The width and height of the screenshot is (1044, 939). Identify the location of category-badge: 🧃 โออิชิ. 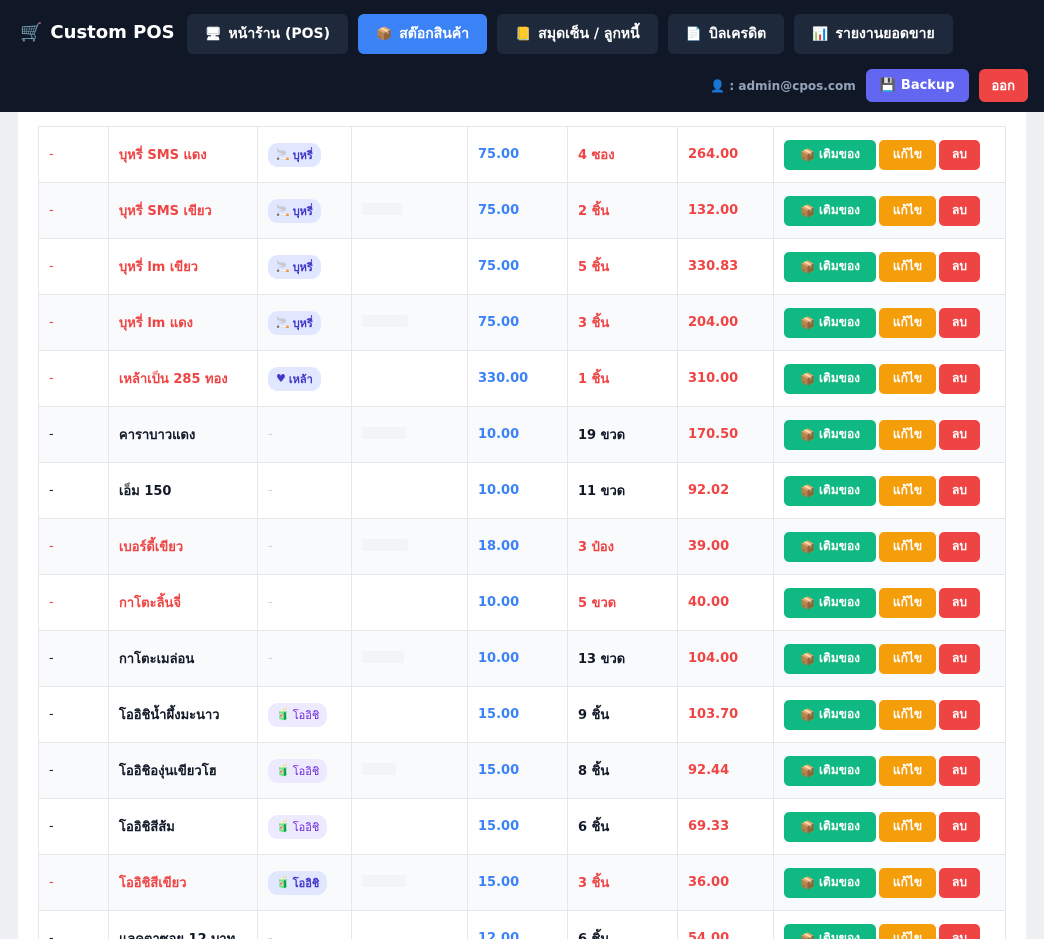
(298, 770).